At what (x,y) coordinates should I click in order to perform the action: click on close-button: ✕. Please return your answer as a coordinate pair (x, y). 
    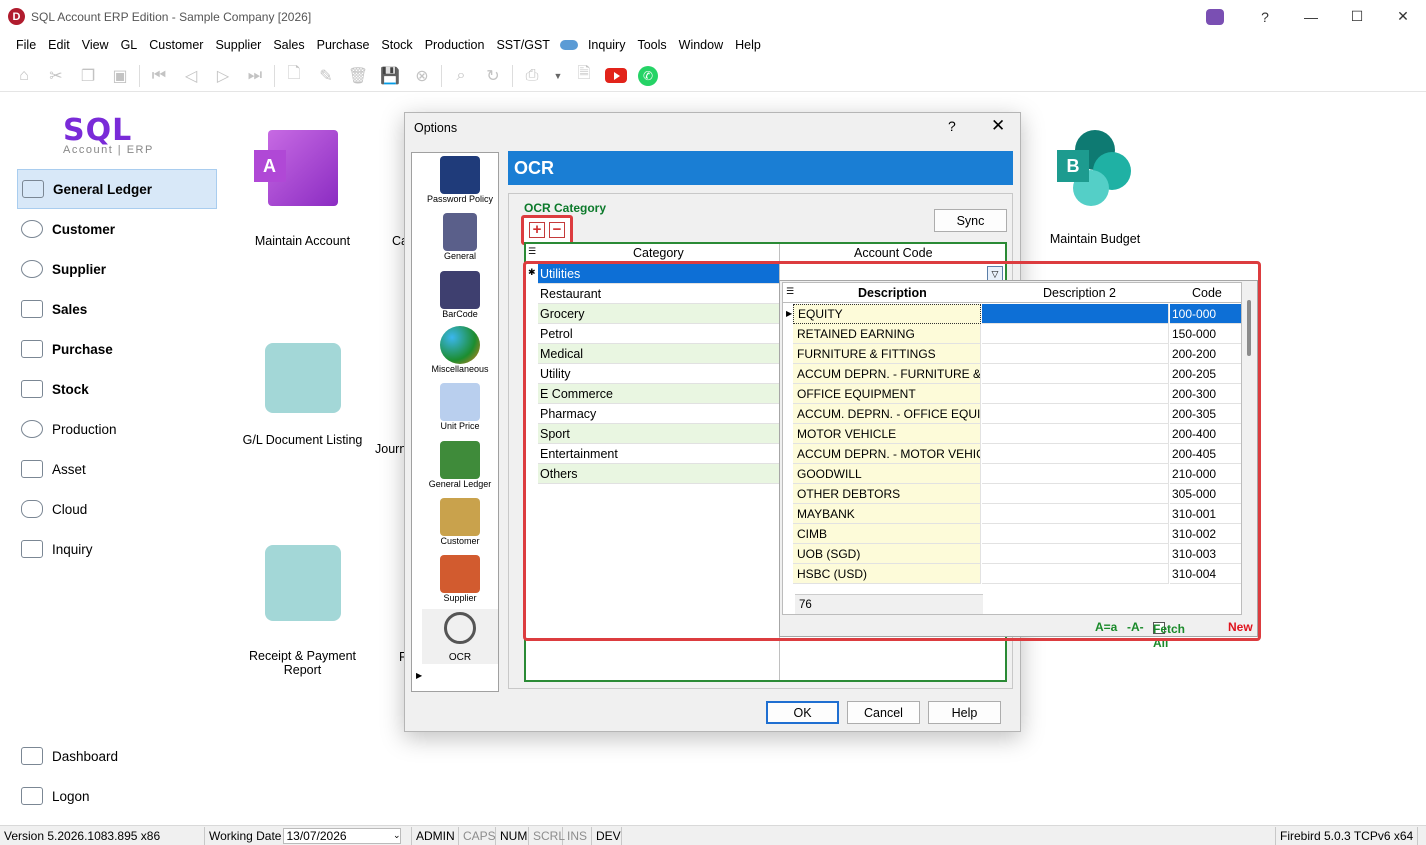
    Looking at the image, I should click on (1403, 16).